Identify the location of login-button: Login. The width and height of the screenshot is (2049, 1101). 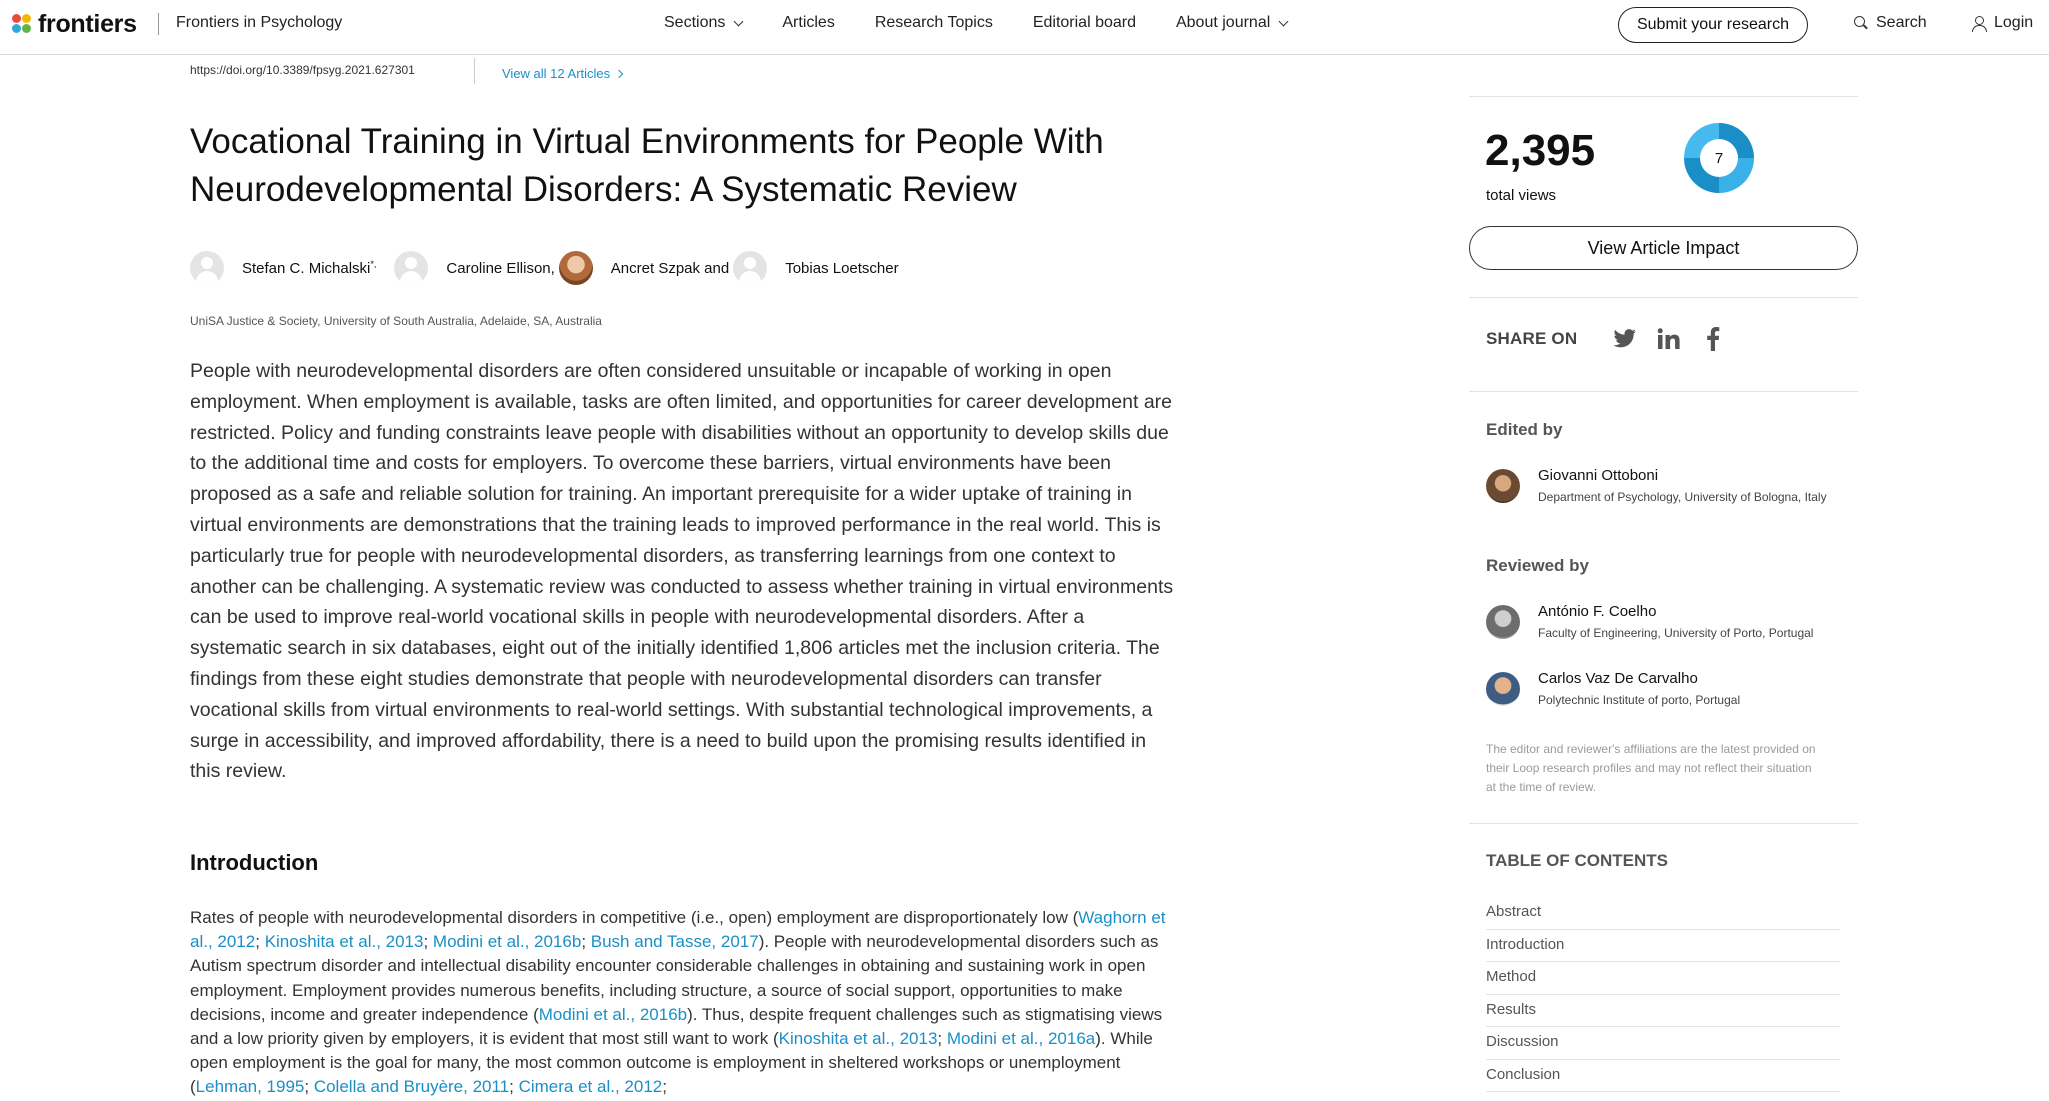
(2002, 23).